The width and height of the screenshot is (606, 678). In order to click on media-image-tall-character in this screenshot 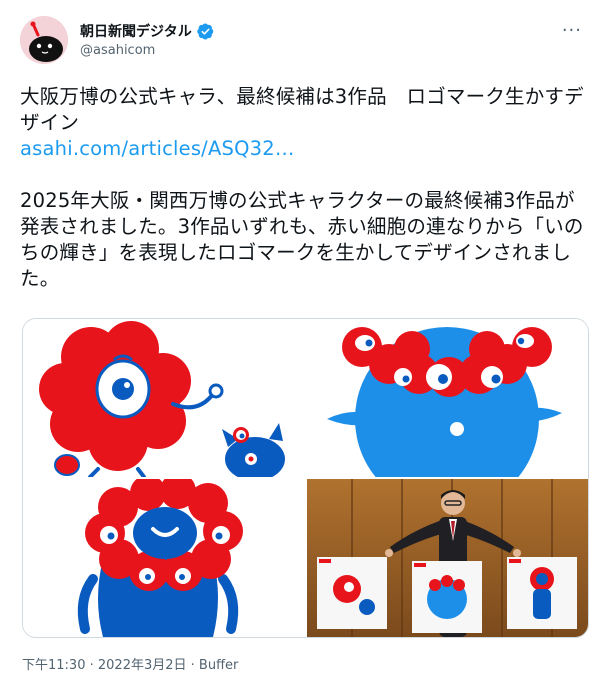, I will do `click(164, 558)`.